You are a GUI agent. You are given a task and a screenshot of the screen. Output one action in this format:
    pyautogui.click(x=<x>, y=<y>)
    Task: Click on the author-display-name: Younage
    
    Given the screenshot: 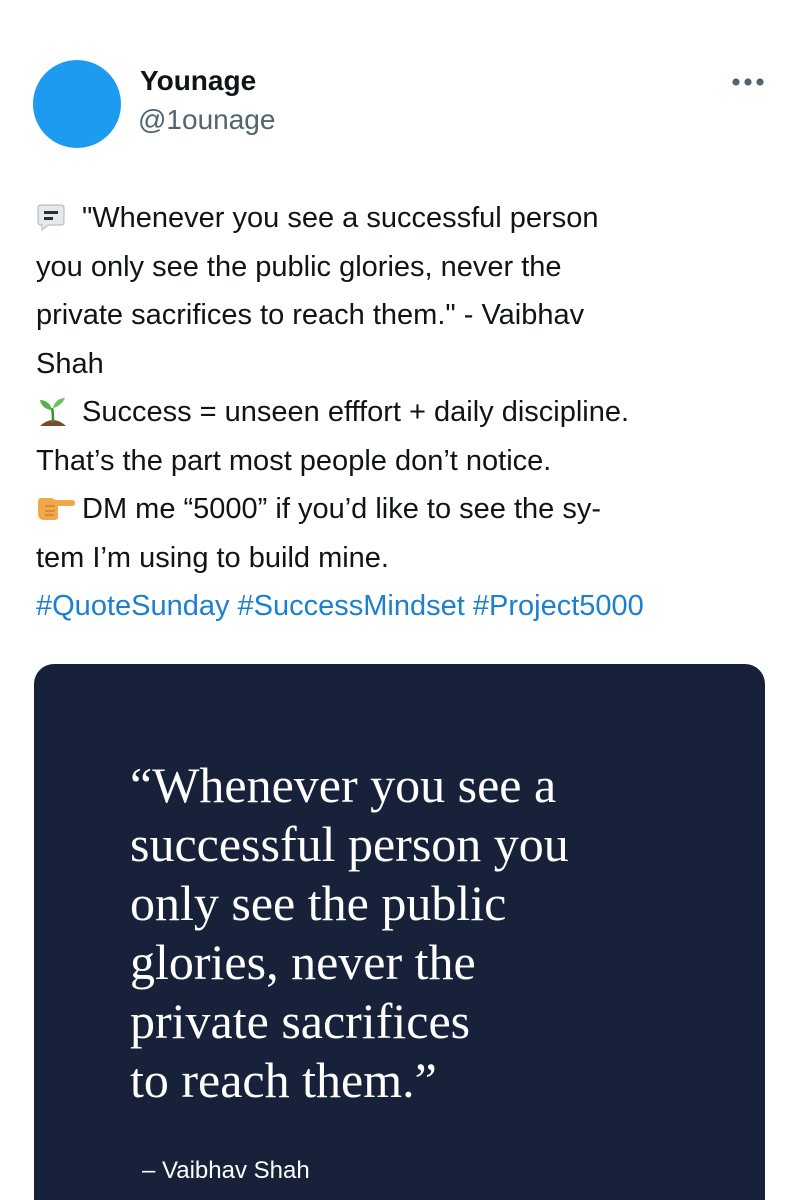 What is the action you would take?
    pyautogui.click(x=198, y=81)
    